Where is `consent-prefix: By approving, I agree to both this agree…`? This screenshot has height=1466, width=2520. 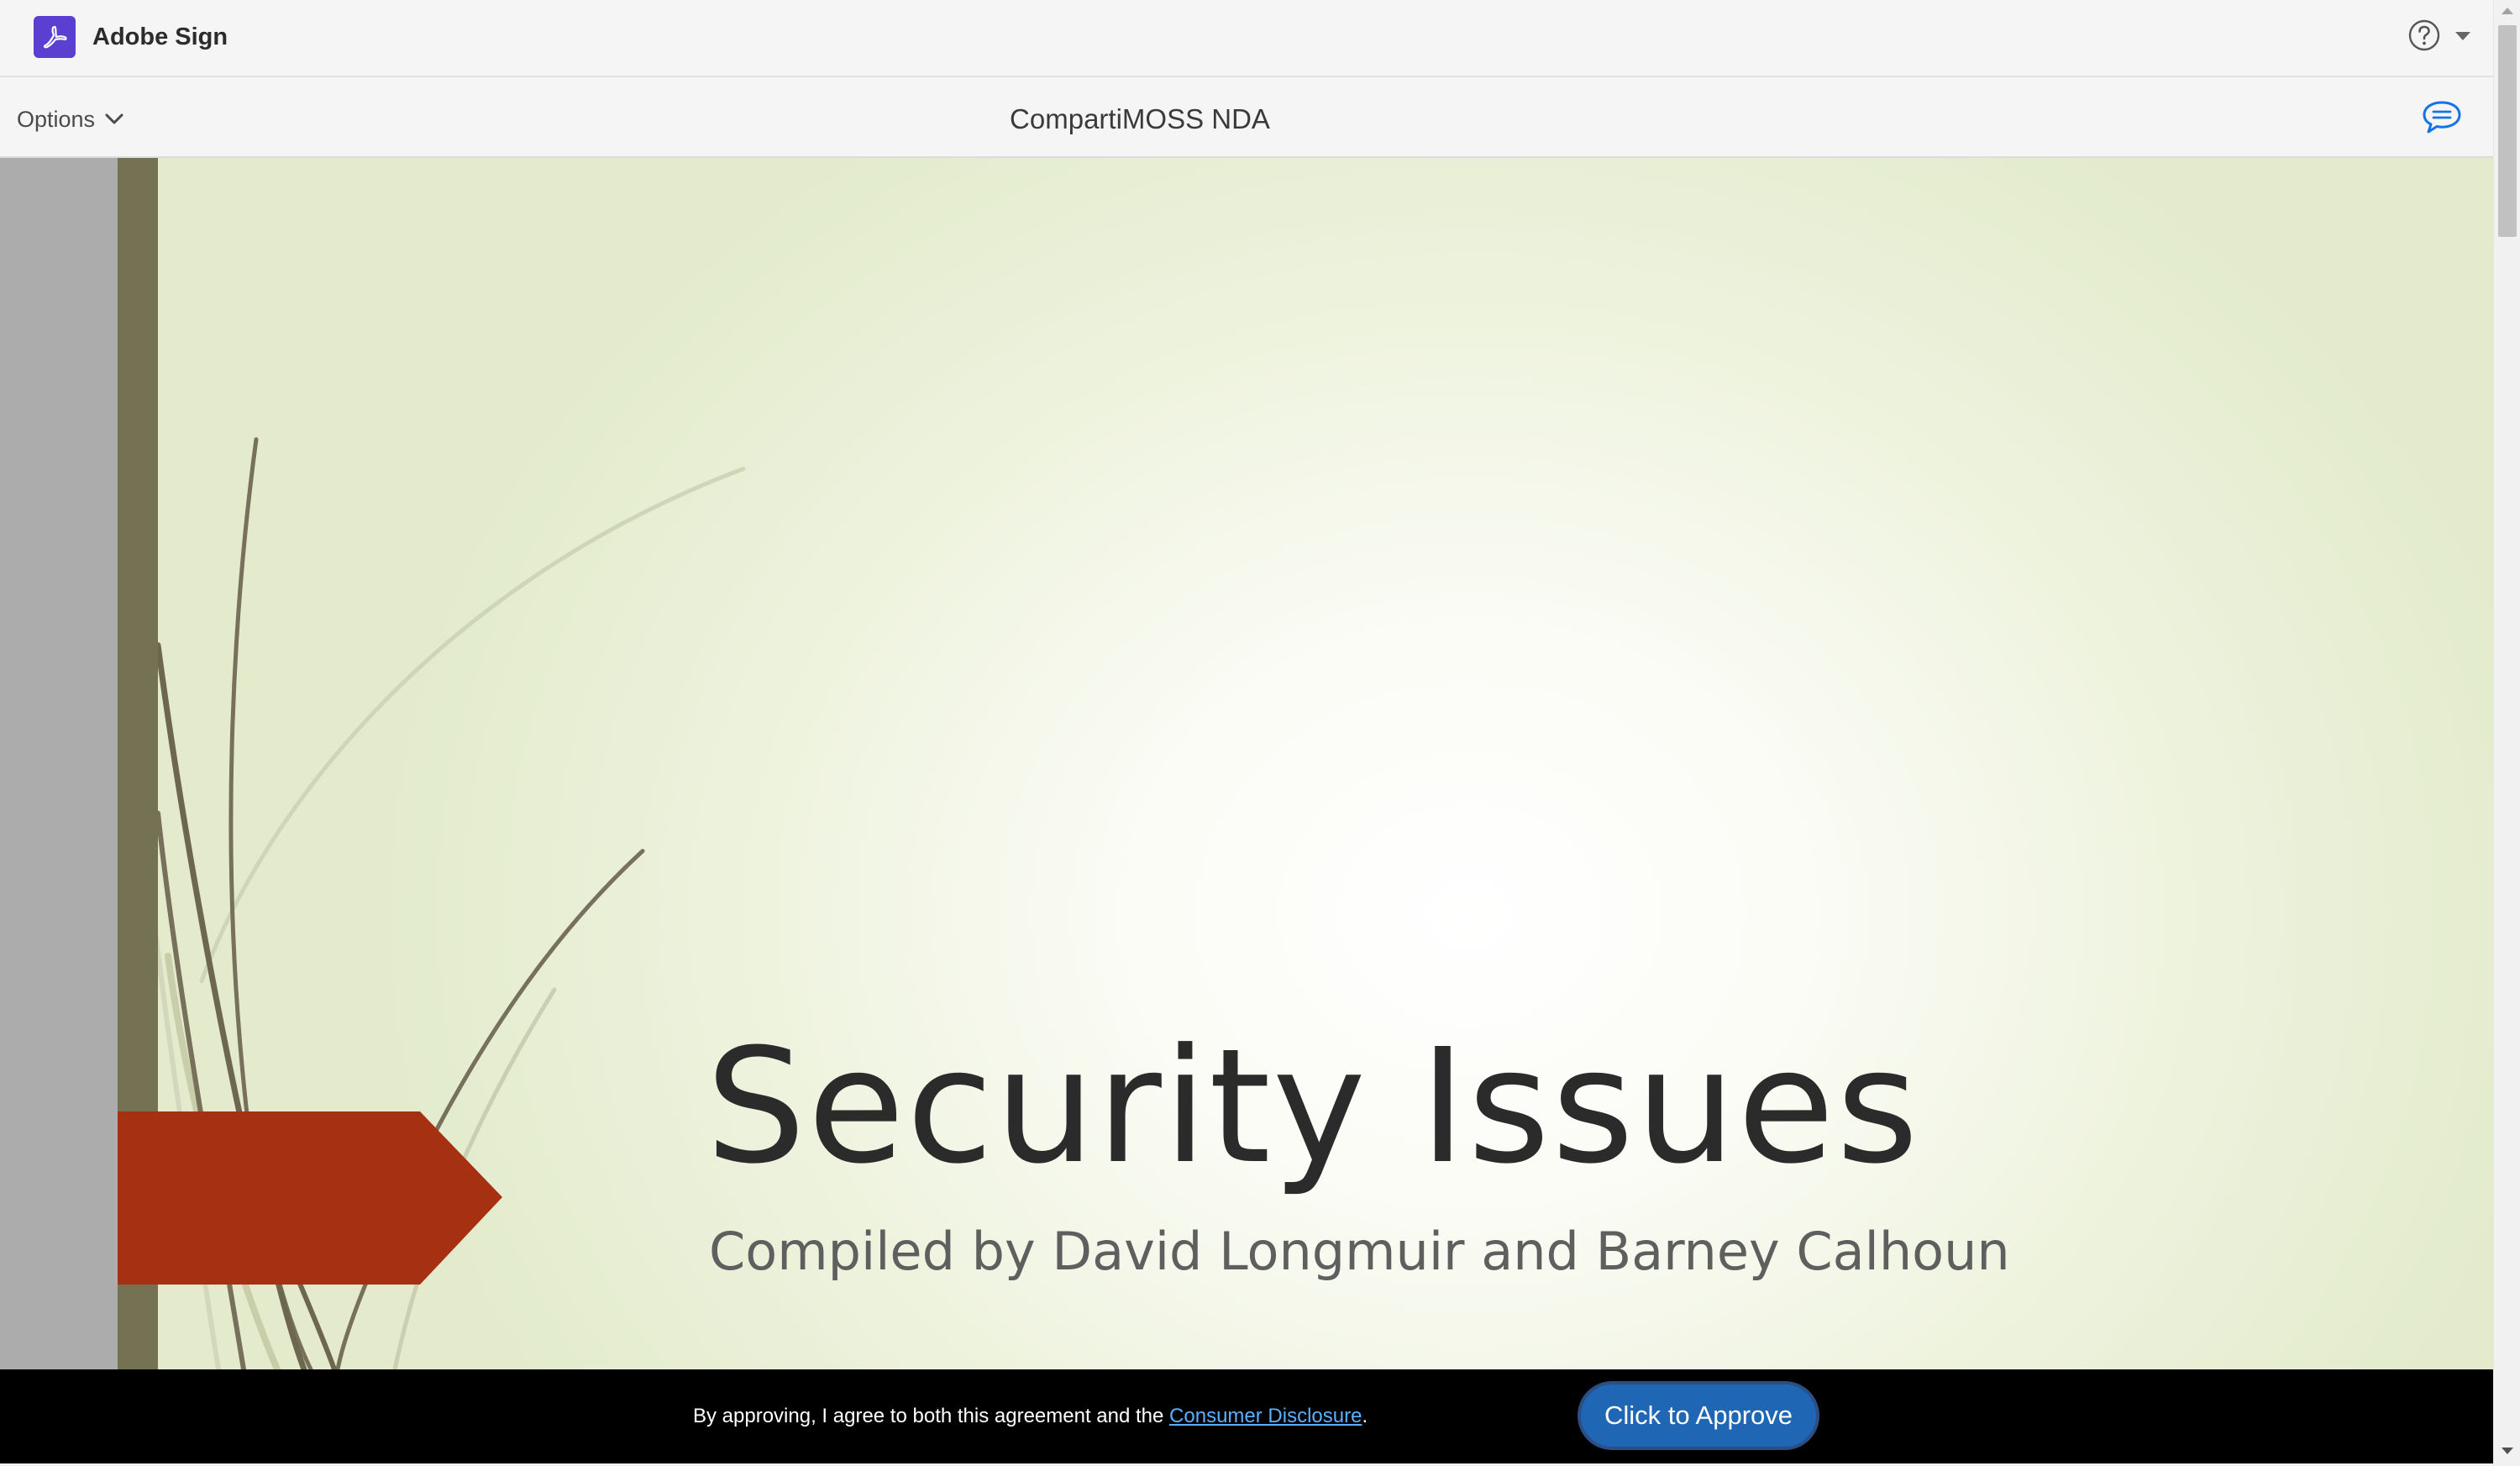
consent-prefix: By approving, I agree to both this agree… is located at coordinates (931, 1416).